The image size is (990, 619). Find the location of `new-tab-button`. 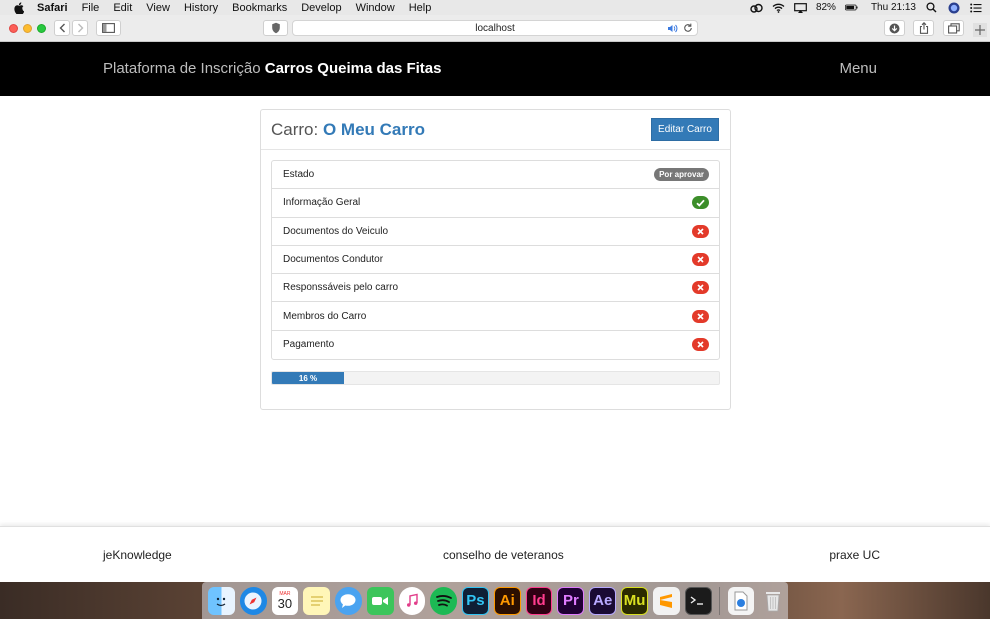

new-tab-button is located at coordinates (980, 30).